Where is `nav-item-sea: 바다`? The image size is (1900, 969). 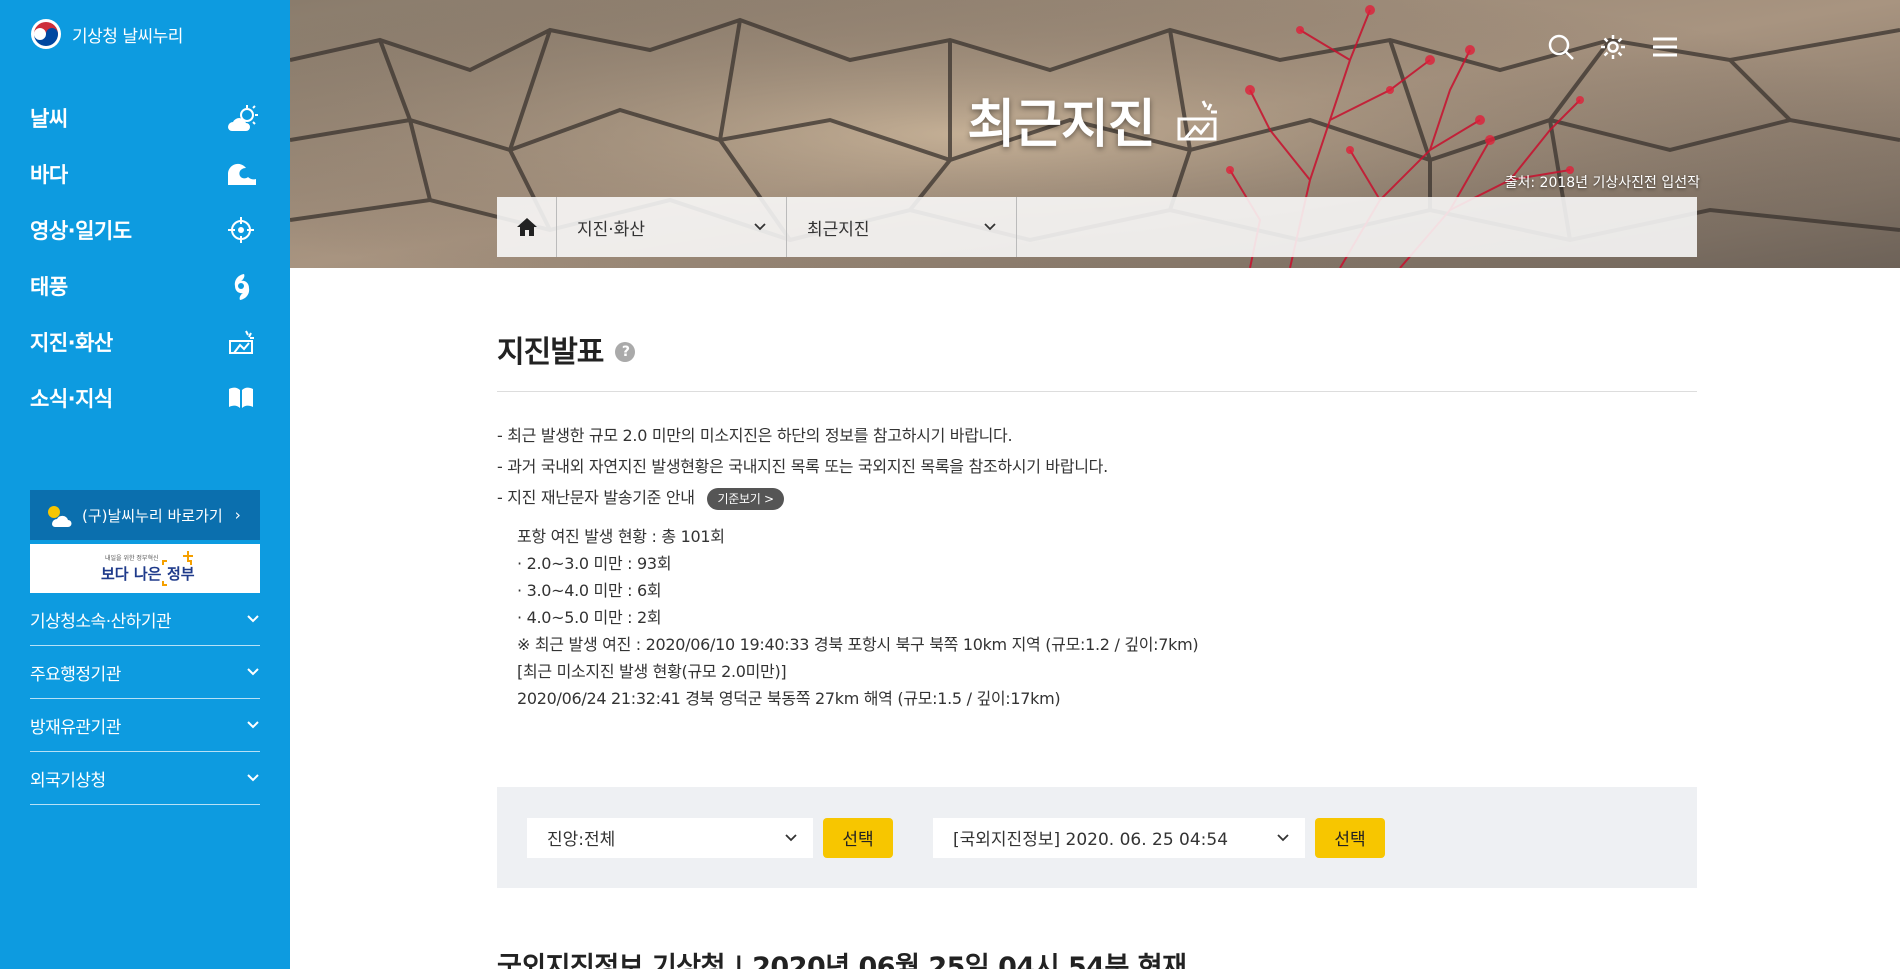
nav-item-sea: 바다 is located at coordinates (144, 174).